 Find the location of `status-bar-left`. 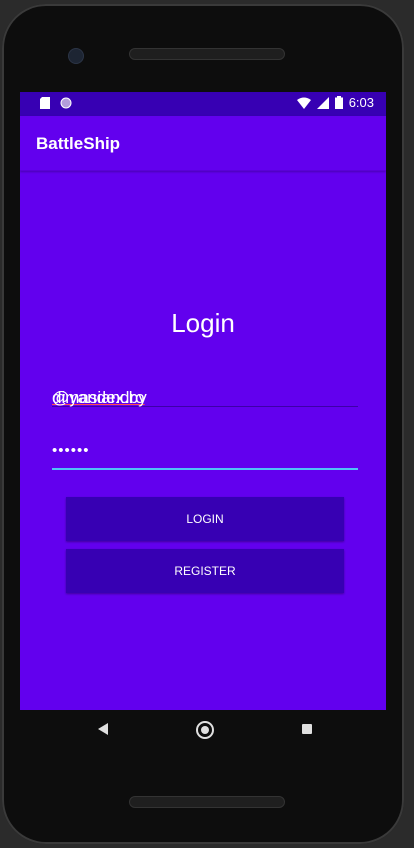

status-bar-left is located at coordinates (56, 103).